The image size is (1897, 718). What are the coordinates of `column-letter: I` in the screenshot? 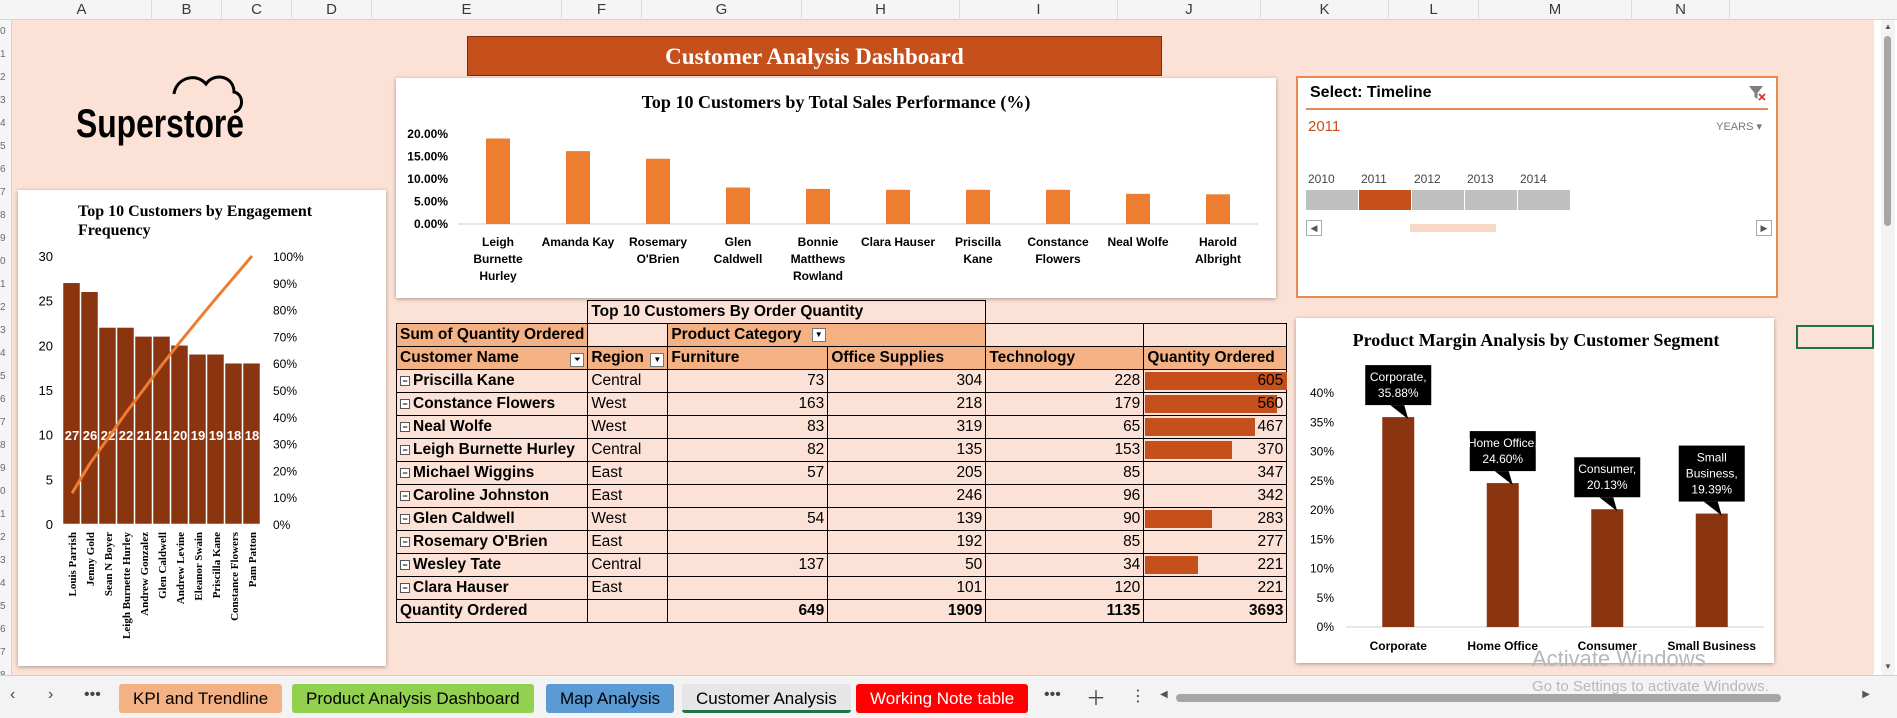 It's located at (1039, 10).